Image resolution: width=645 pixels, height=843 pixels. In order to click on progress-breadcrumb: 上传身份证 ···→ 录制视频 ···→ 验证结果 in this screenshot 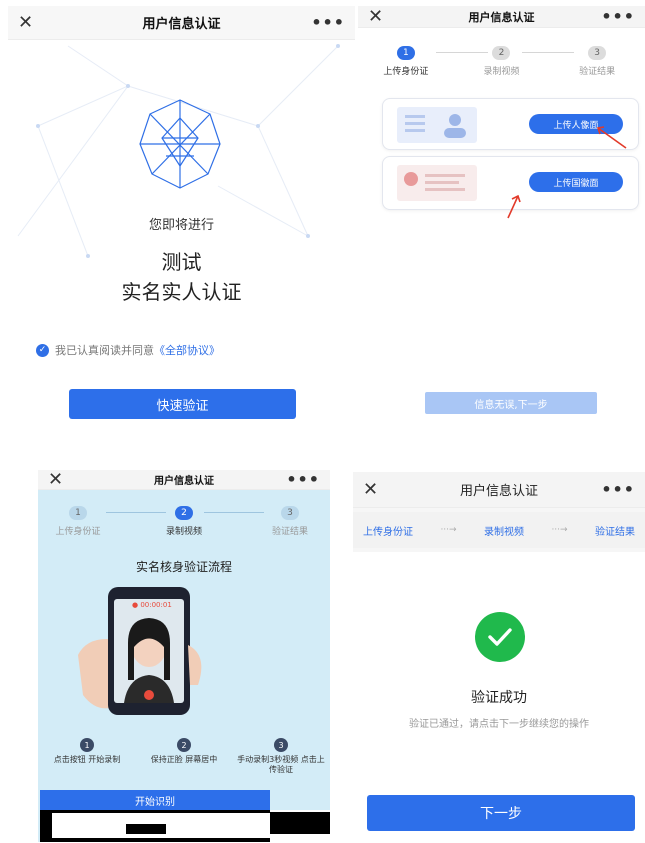, I will do `click(499, 530)`.